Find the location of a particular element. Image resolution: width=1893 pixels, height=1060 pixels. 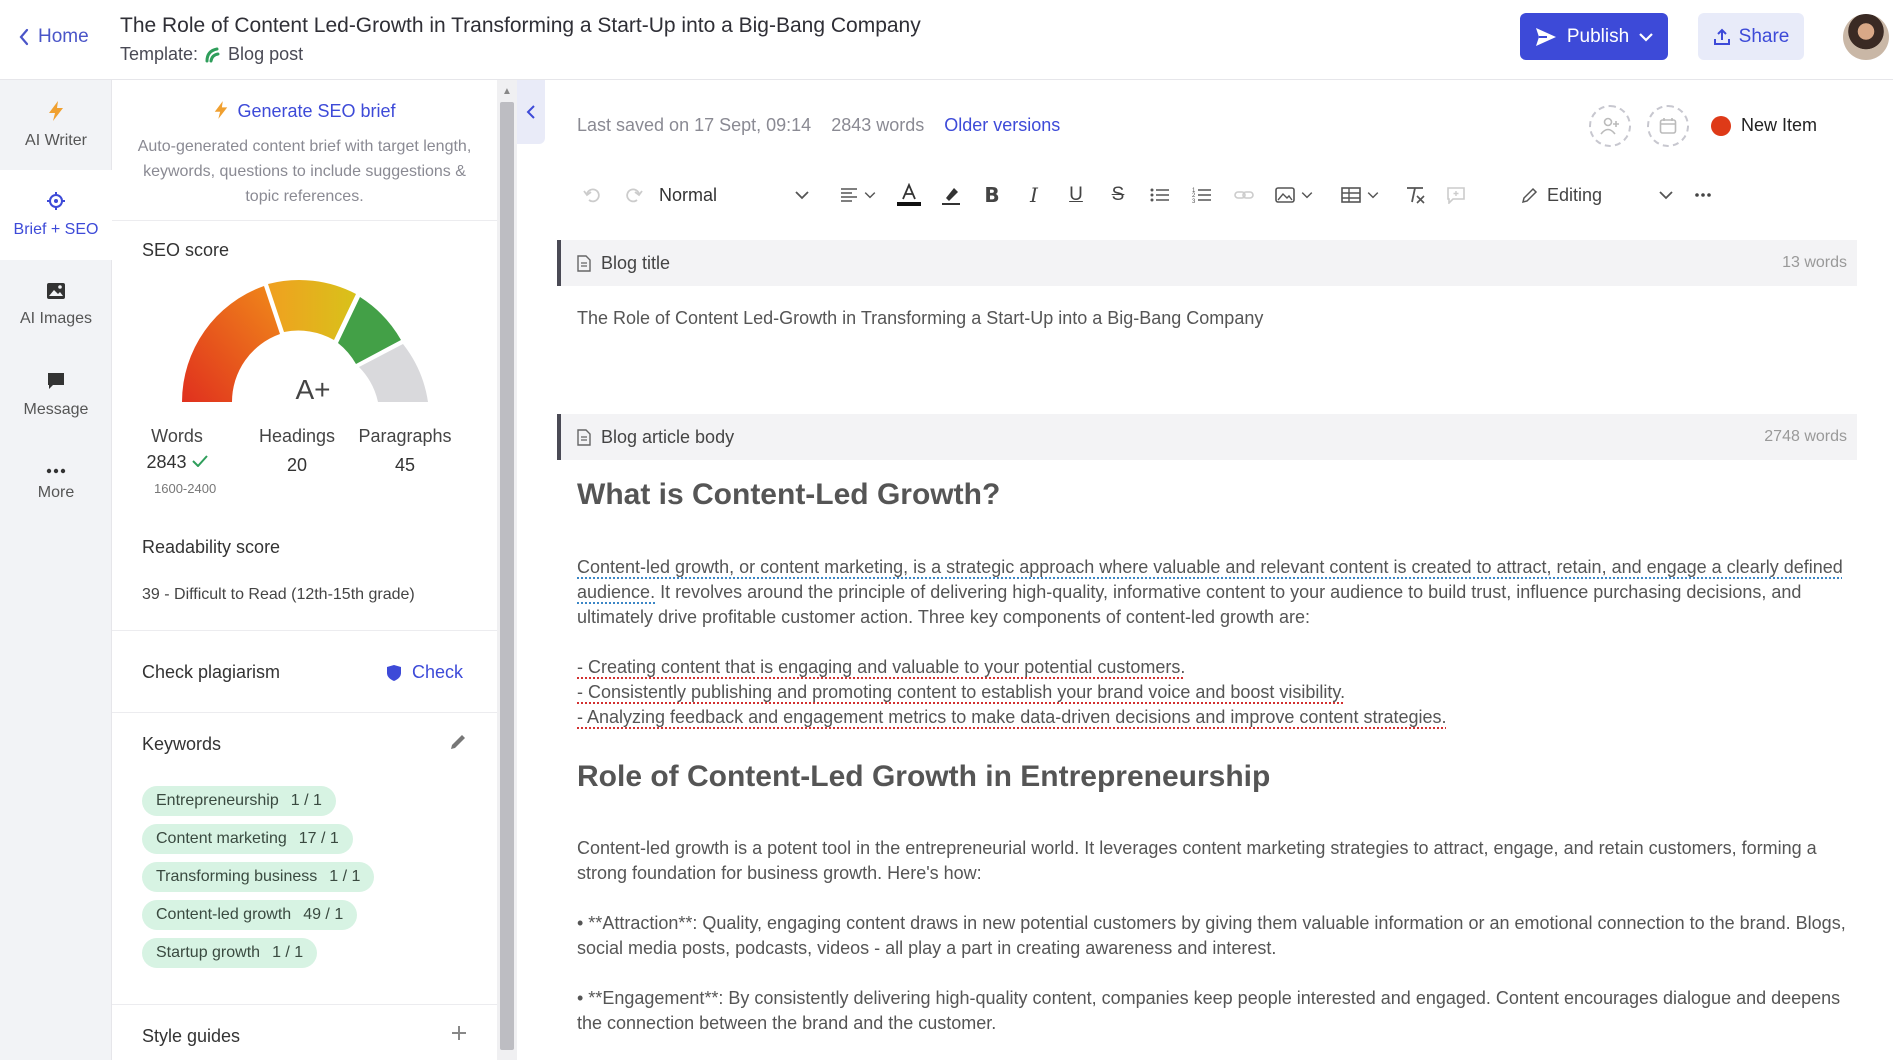

scrollbar-thumb is located at coordinates (507, 576).